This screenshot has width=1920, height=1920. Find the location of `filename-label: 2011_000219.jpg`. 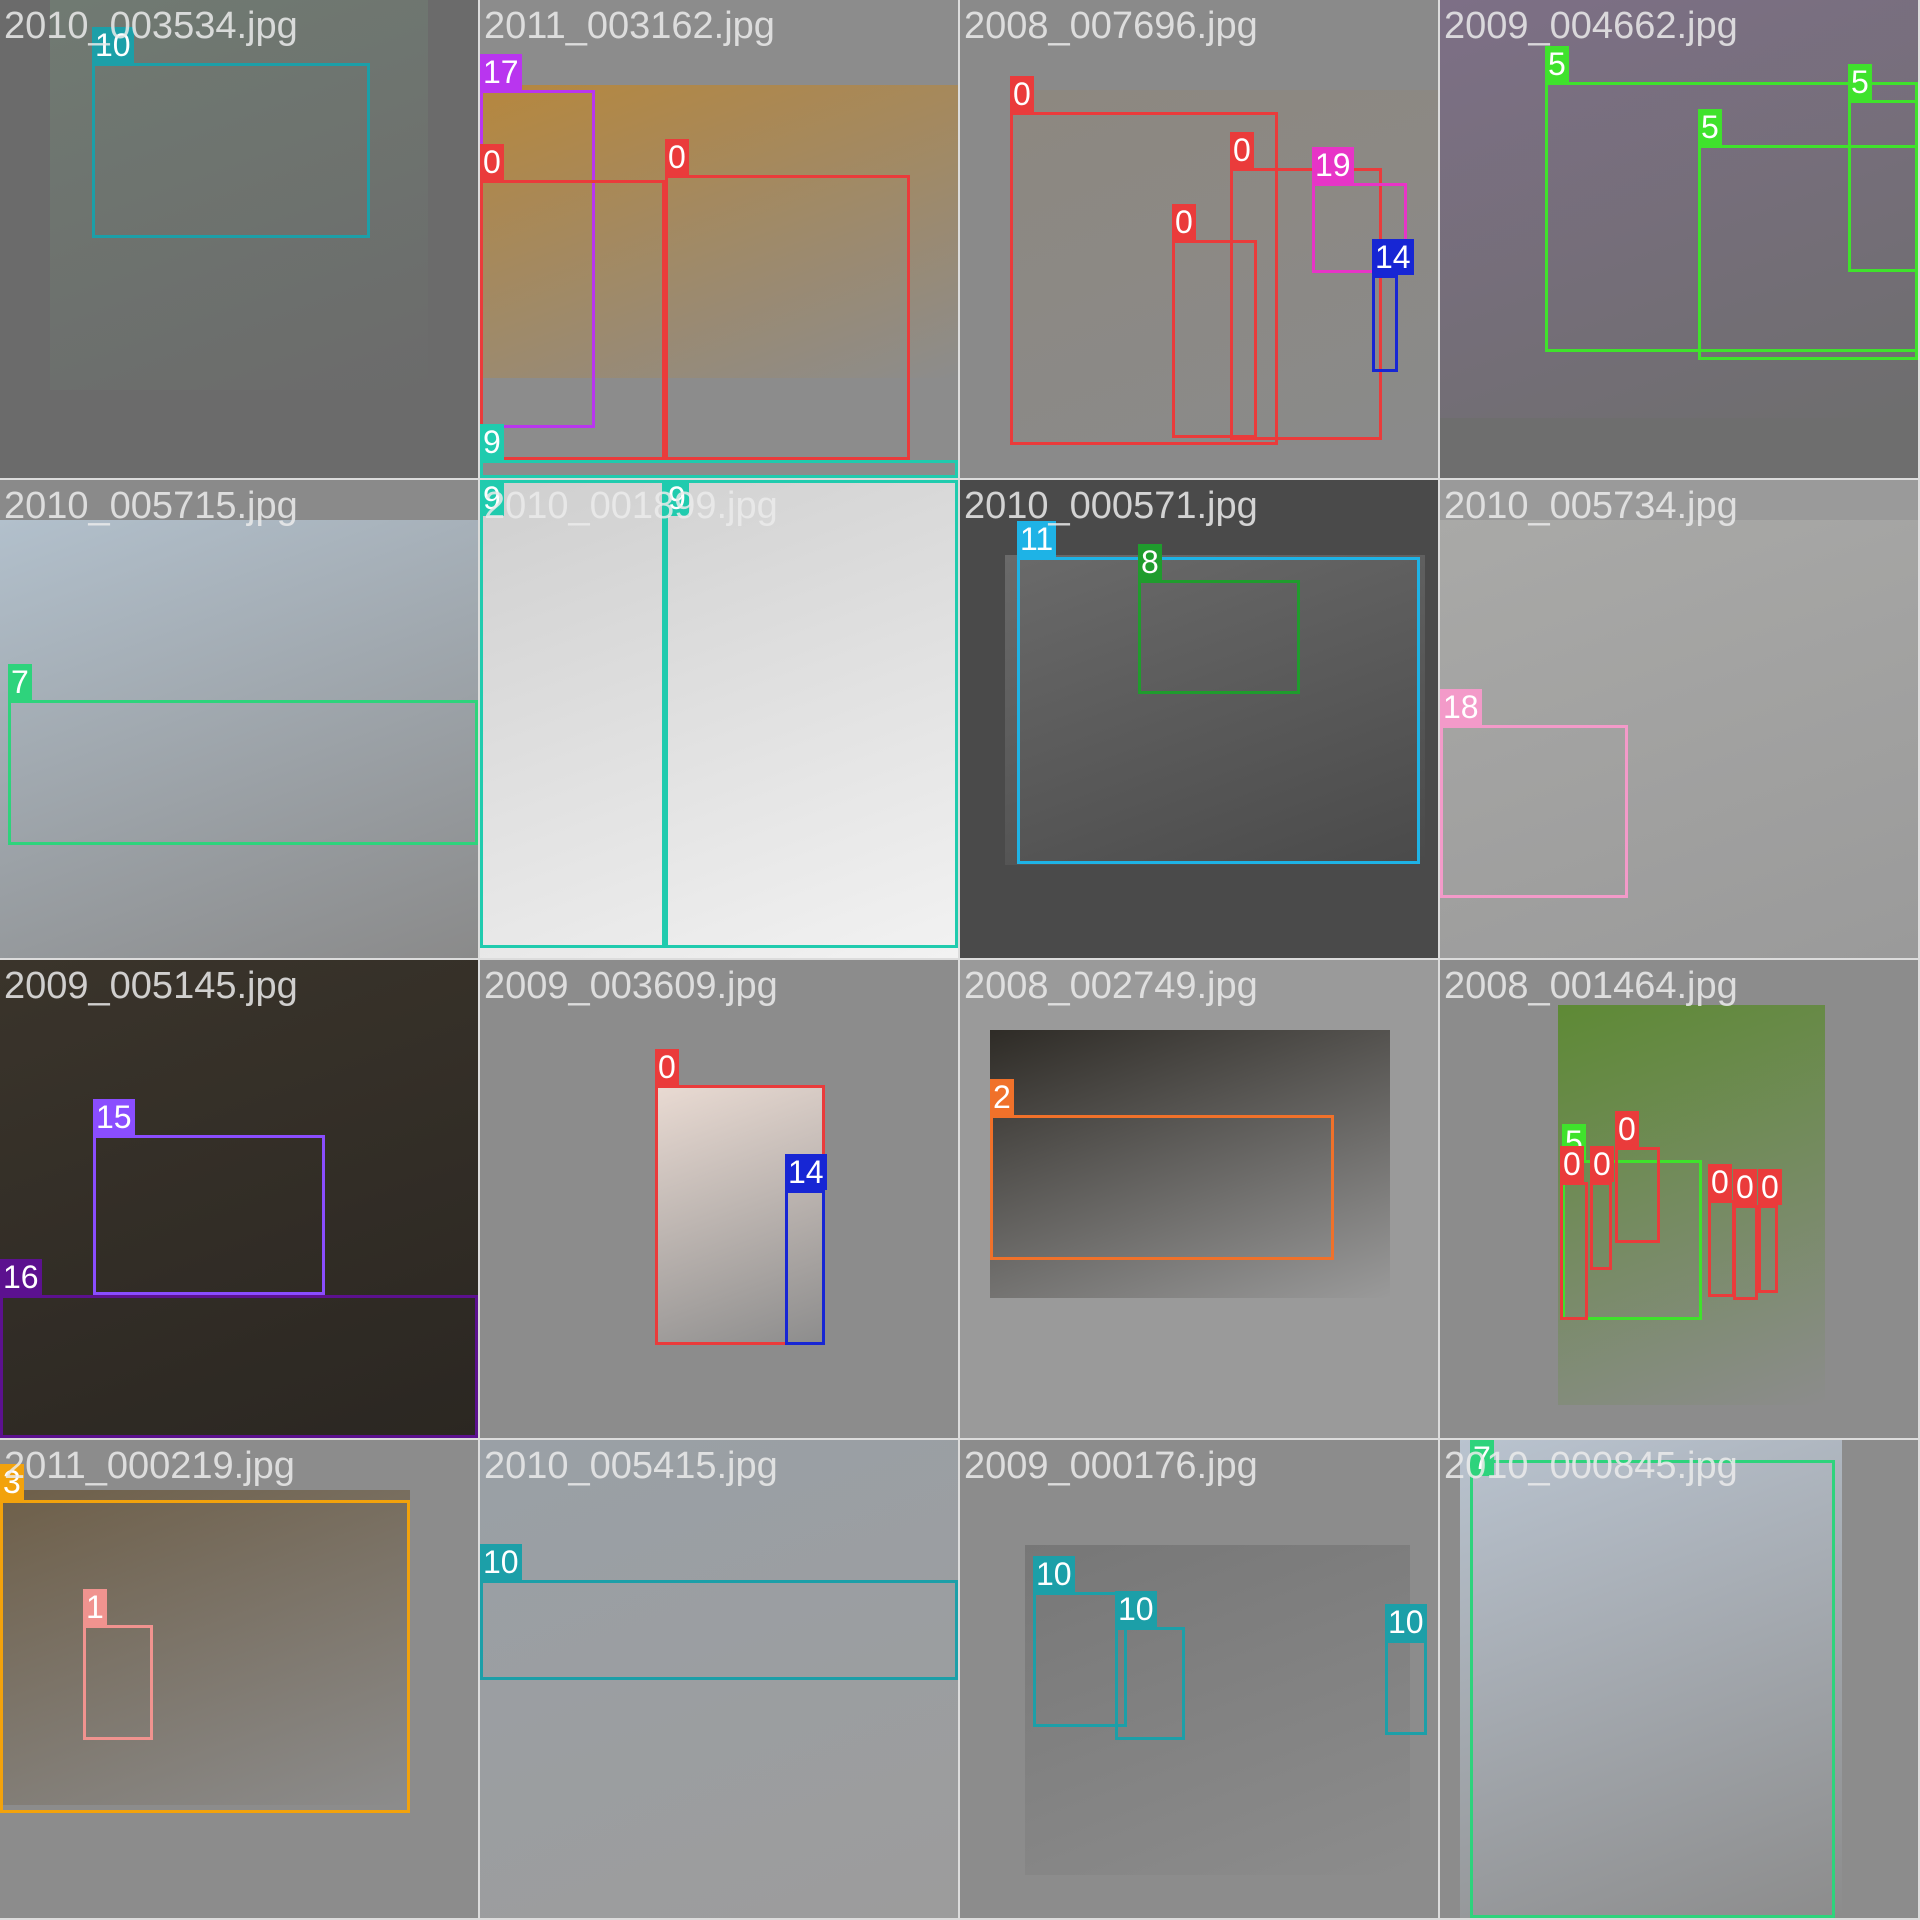

filename-label: 2011_000219.jpg is located at coordinates (149, 1466).